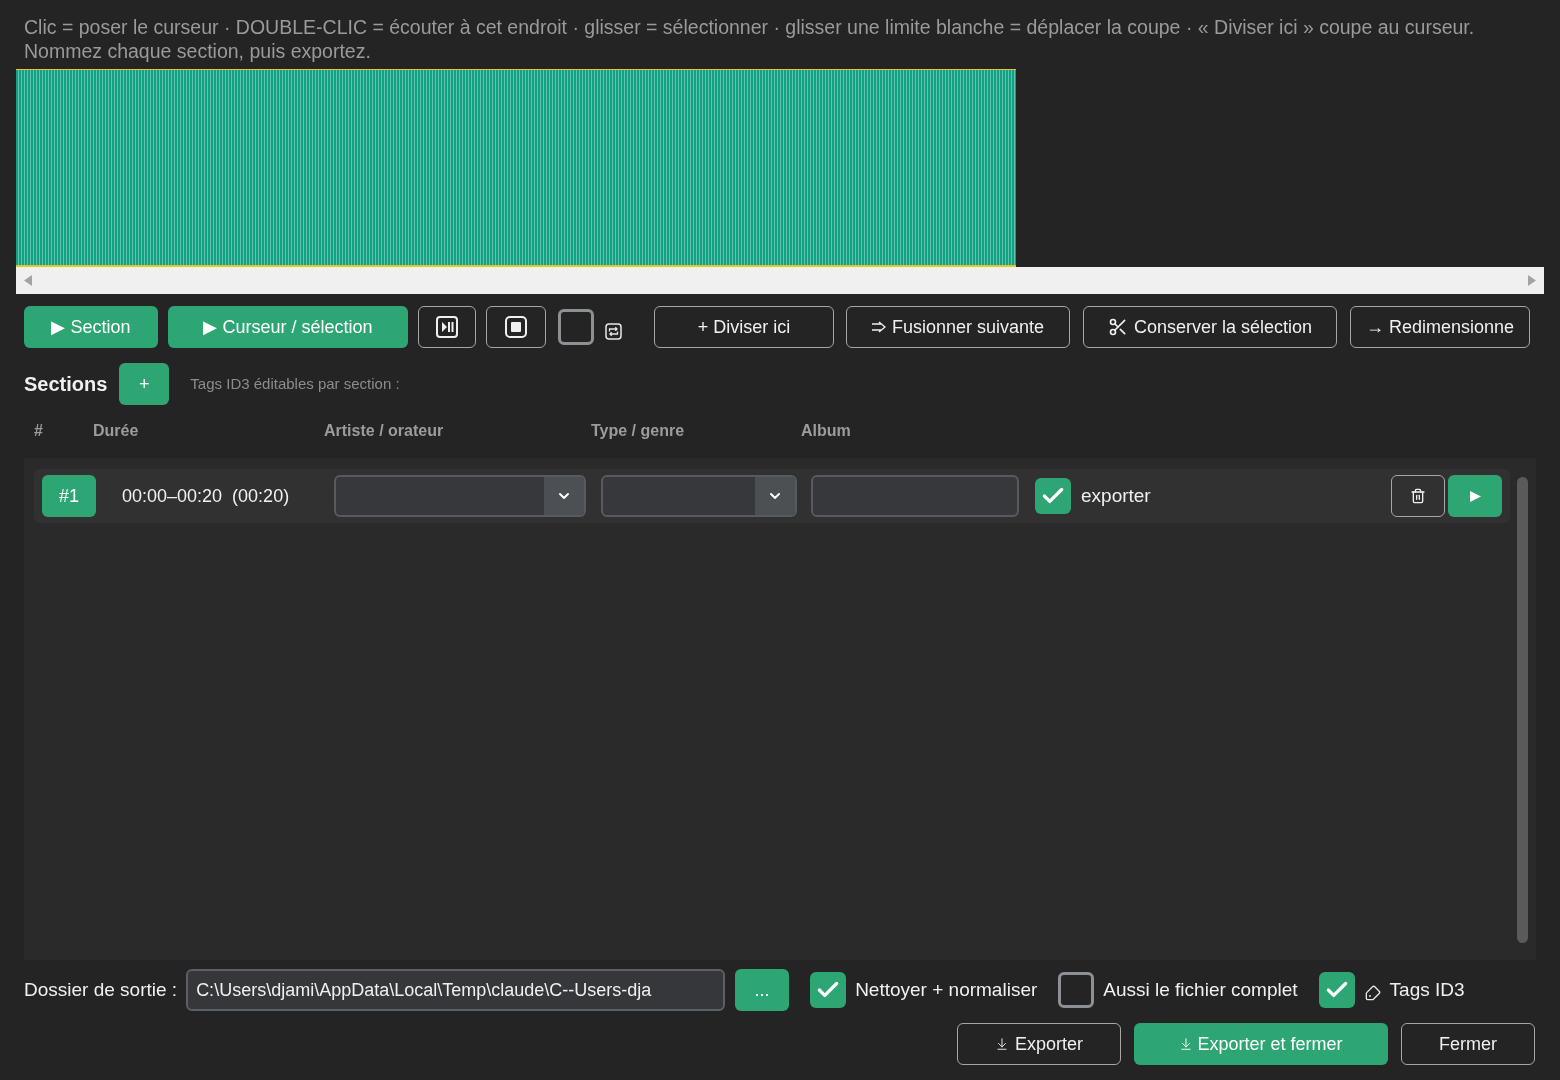  What do you see at coordinates (915, 496) in the screenshot?
I see `album-input` at bounding box center [915, 496].